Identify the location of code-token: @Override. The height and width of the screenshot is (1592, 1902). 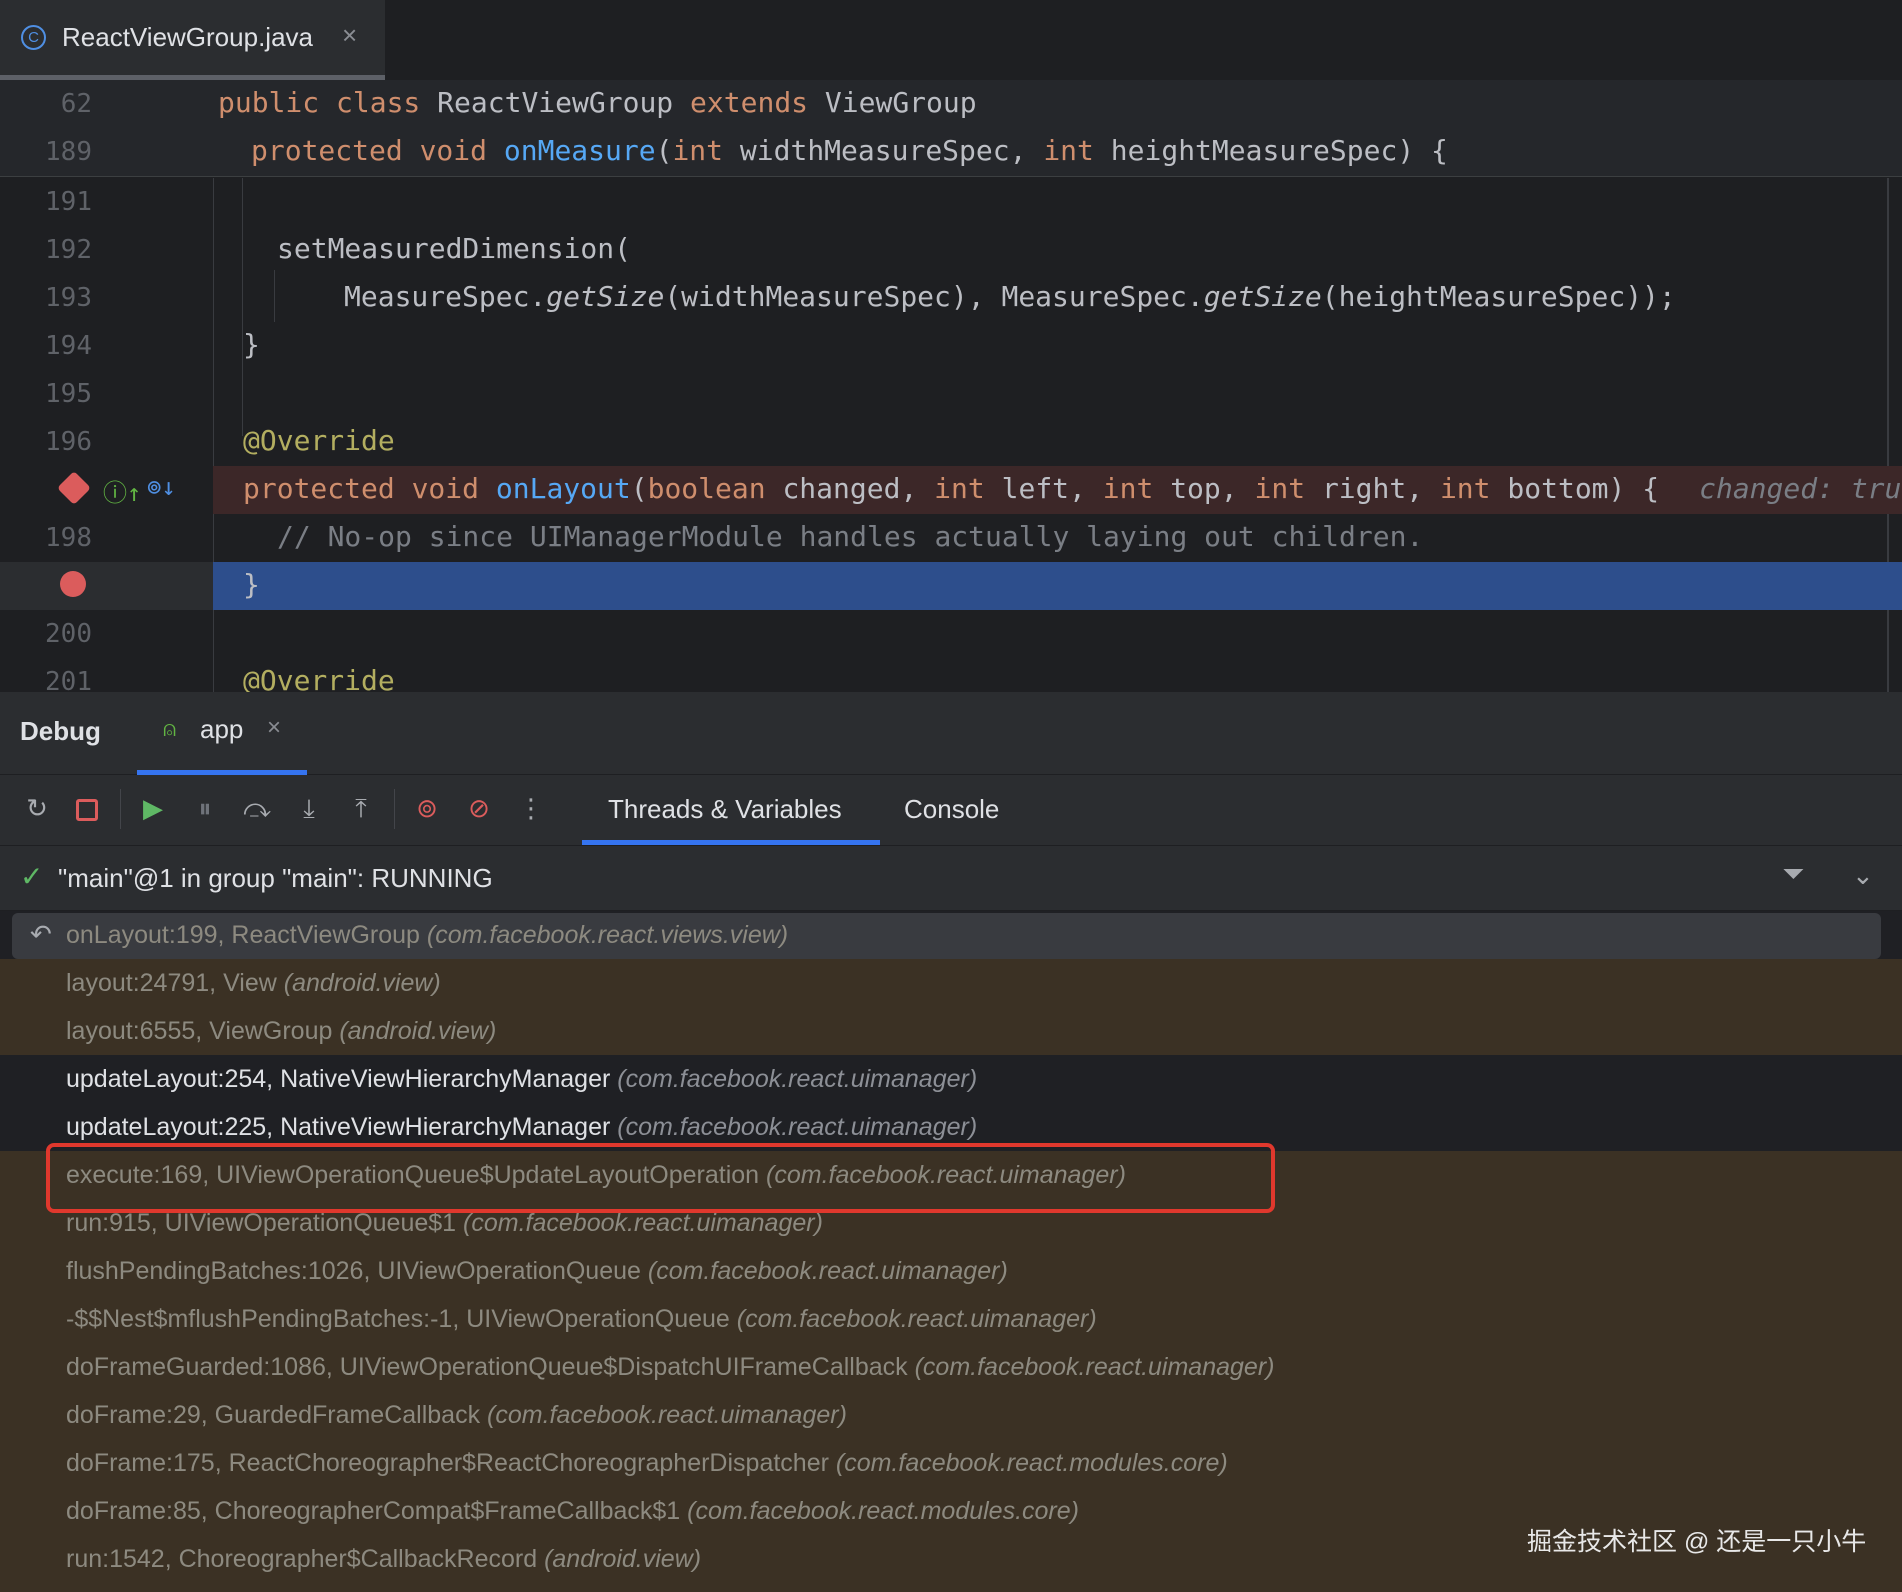
(319, 440).